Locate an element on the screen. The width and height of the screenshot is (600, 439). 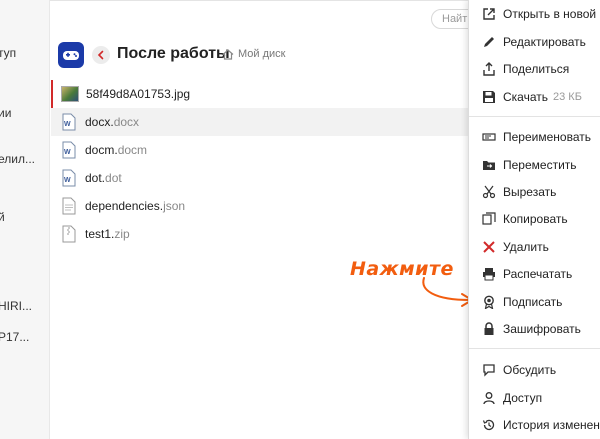
menu-item-access: Доступ is located at coordinates (534, 398).